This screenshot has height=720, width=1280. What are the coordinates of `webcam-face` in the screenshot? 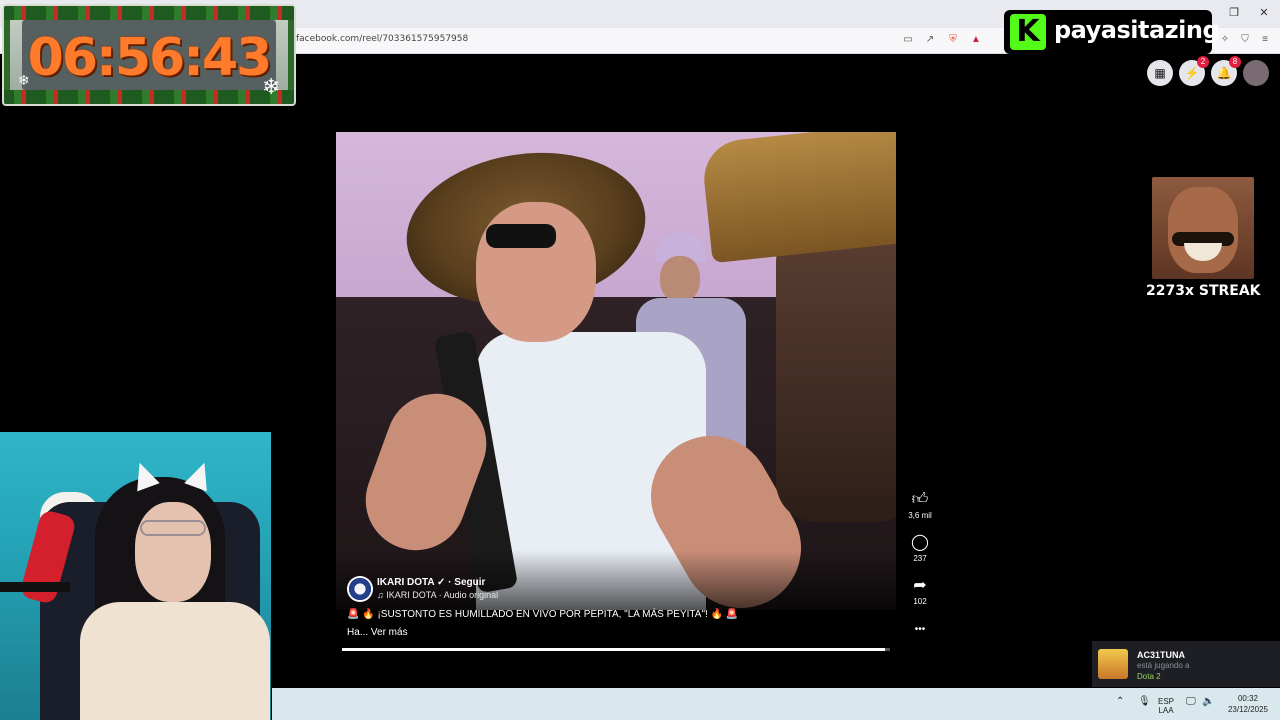 It's located at (173, 552).